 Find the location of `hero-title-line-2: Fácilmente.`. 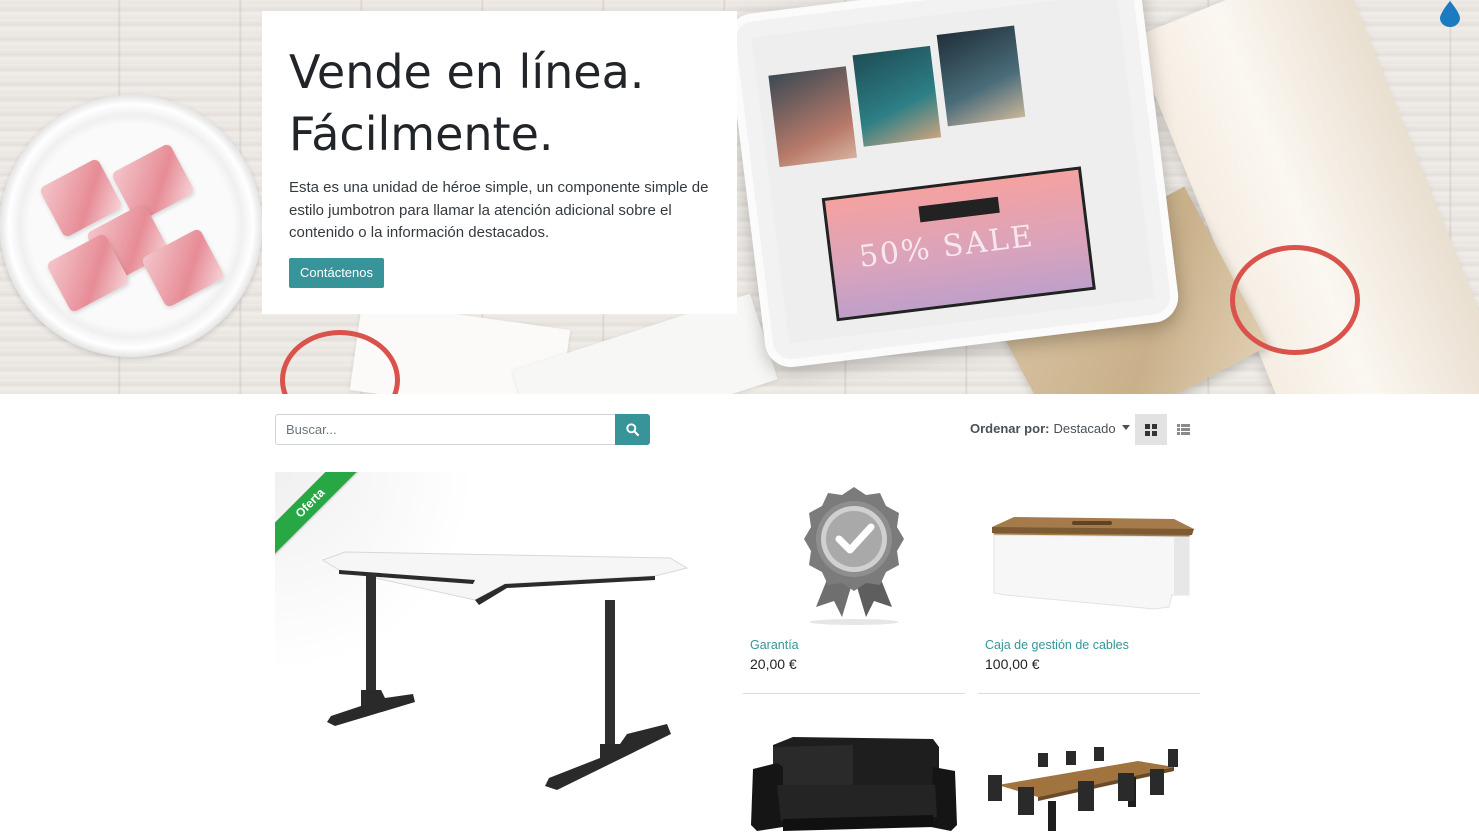

hero-title-line-2: Fácilmente. is located at coordinates (421, 134).